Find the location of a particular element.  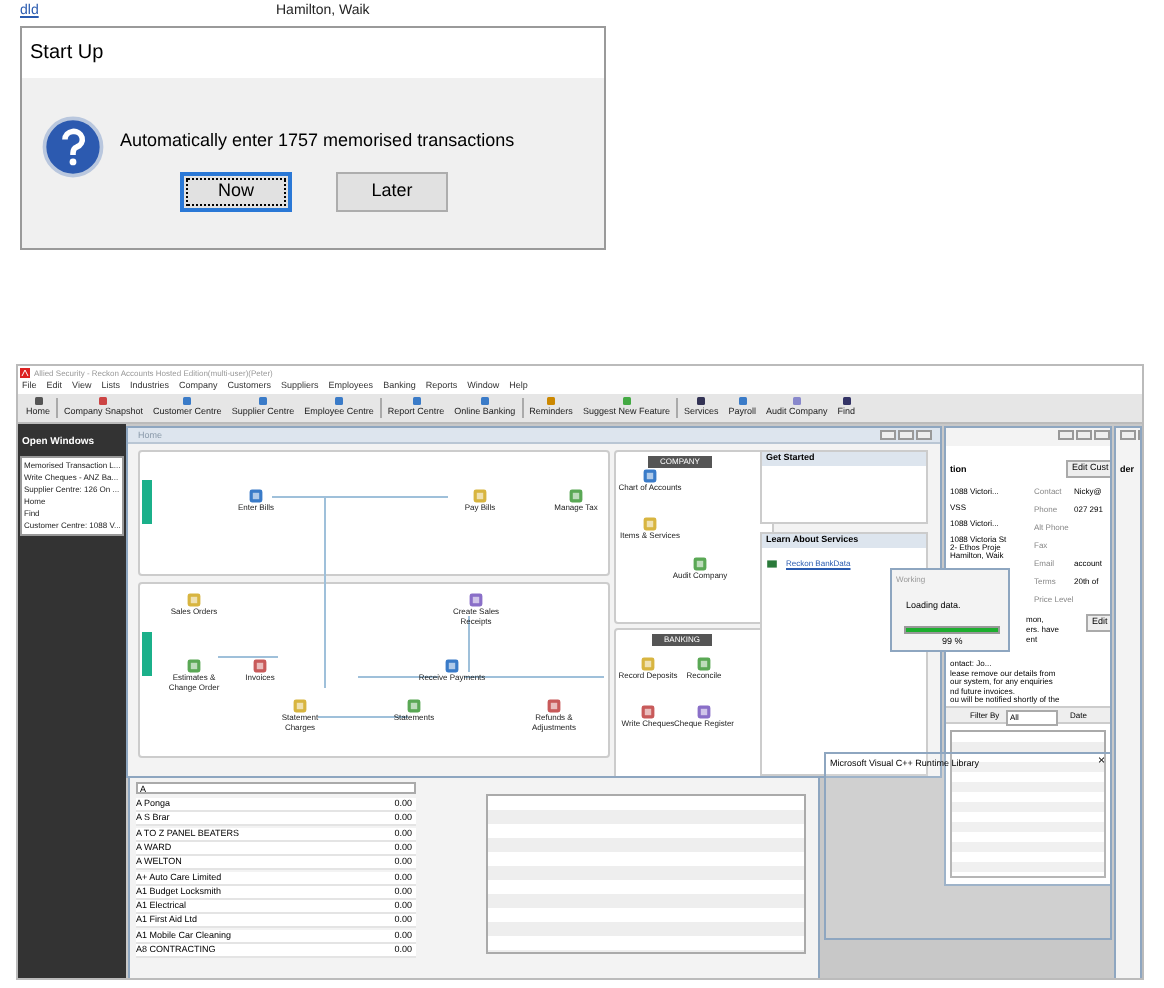

dialog-button: Later is located at coordinates (392, 191).